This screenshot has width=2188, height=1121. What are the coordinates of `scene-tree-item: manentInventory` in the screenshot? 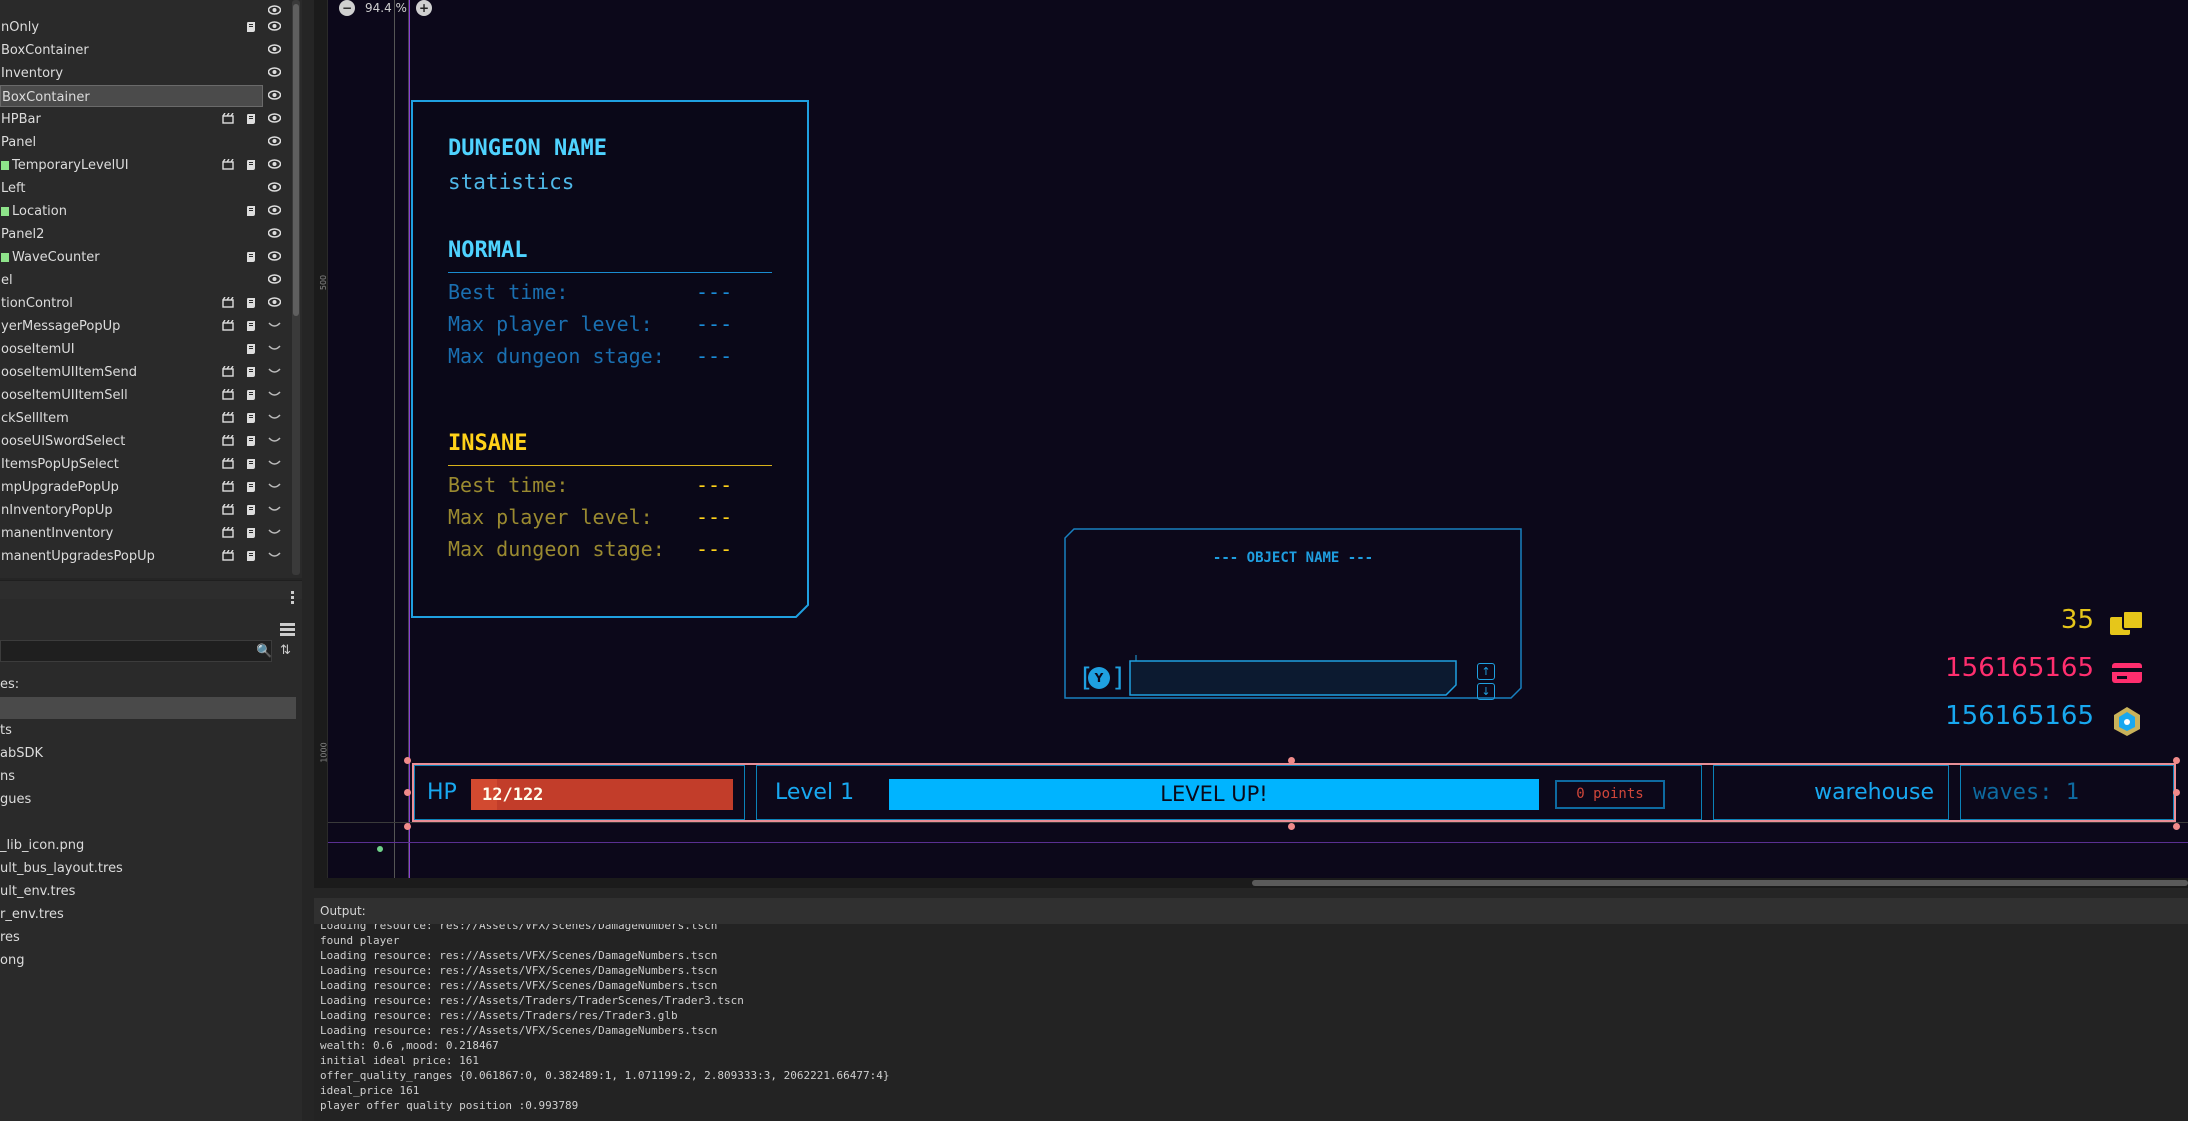 It's located at (151, 533).